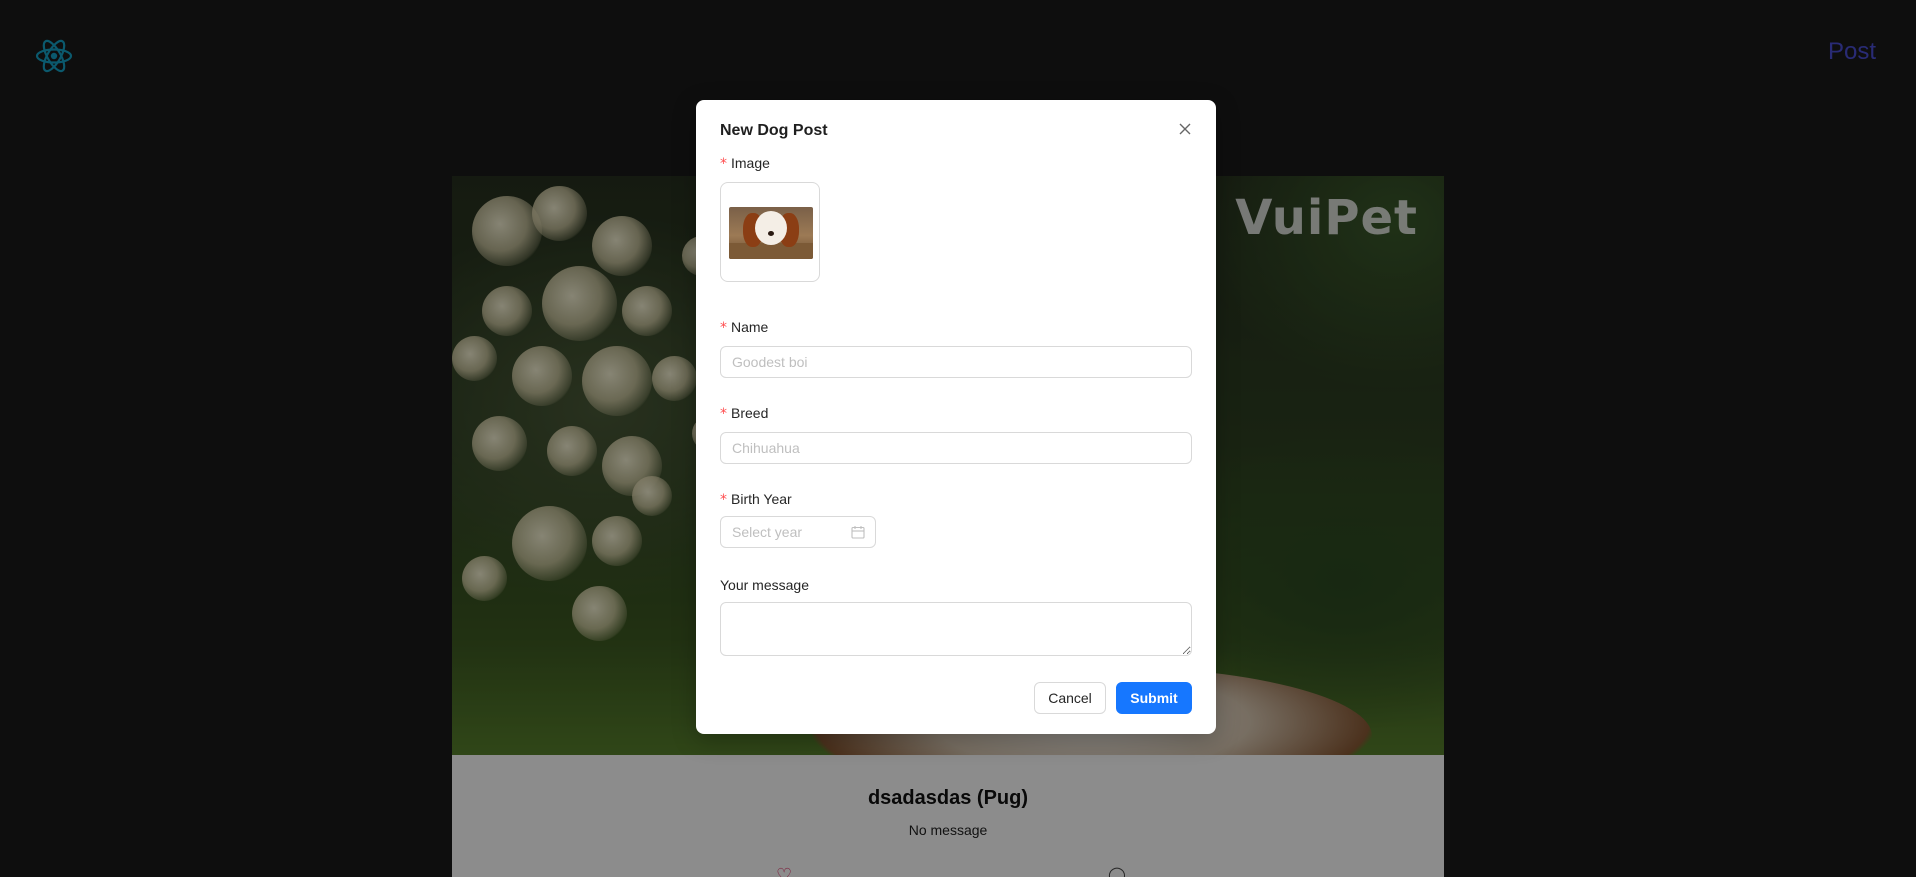  I want to click on close-icon, so click(1185, 129).